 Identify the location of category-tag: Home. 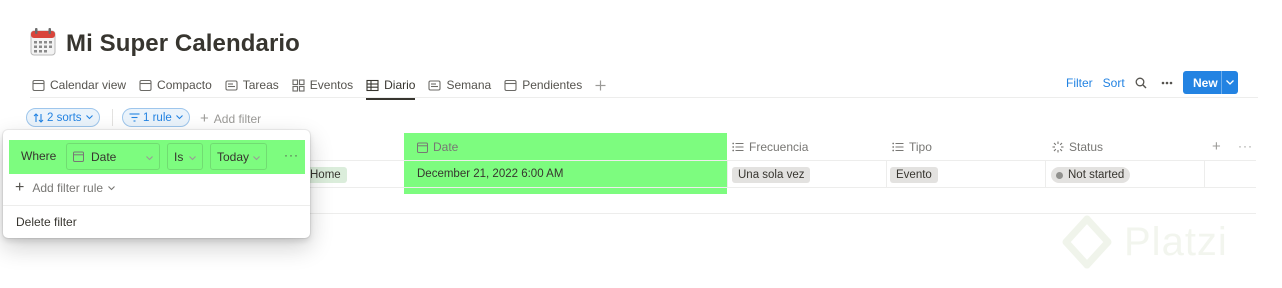
(325, 175).